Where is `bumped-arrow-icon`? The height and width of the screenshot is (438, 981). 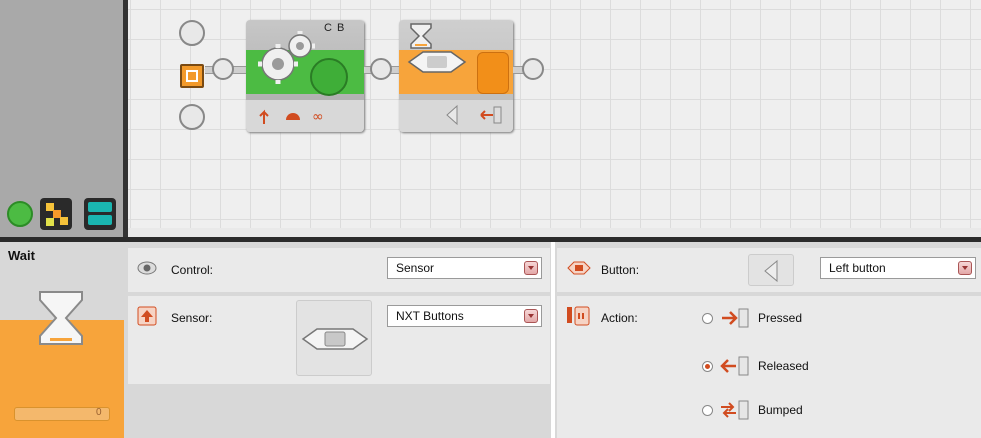 bumped-arrow-icon is located at coordinates (735, 410).